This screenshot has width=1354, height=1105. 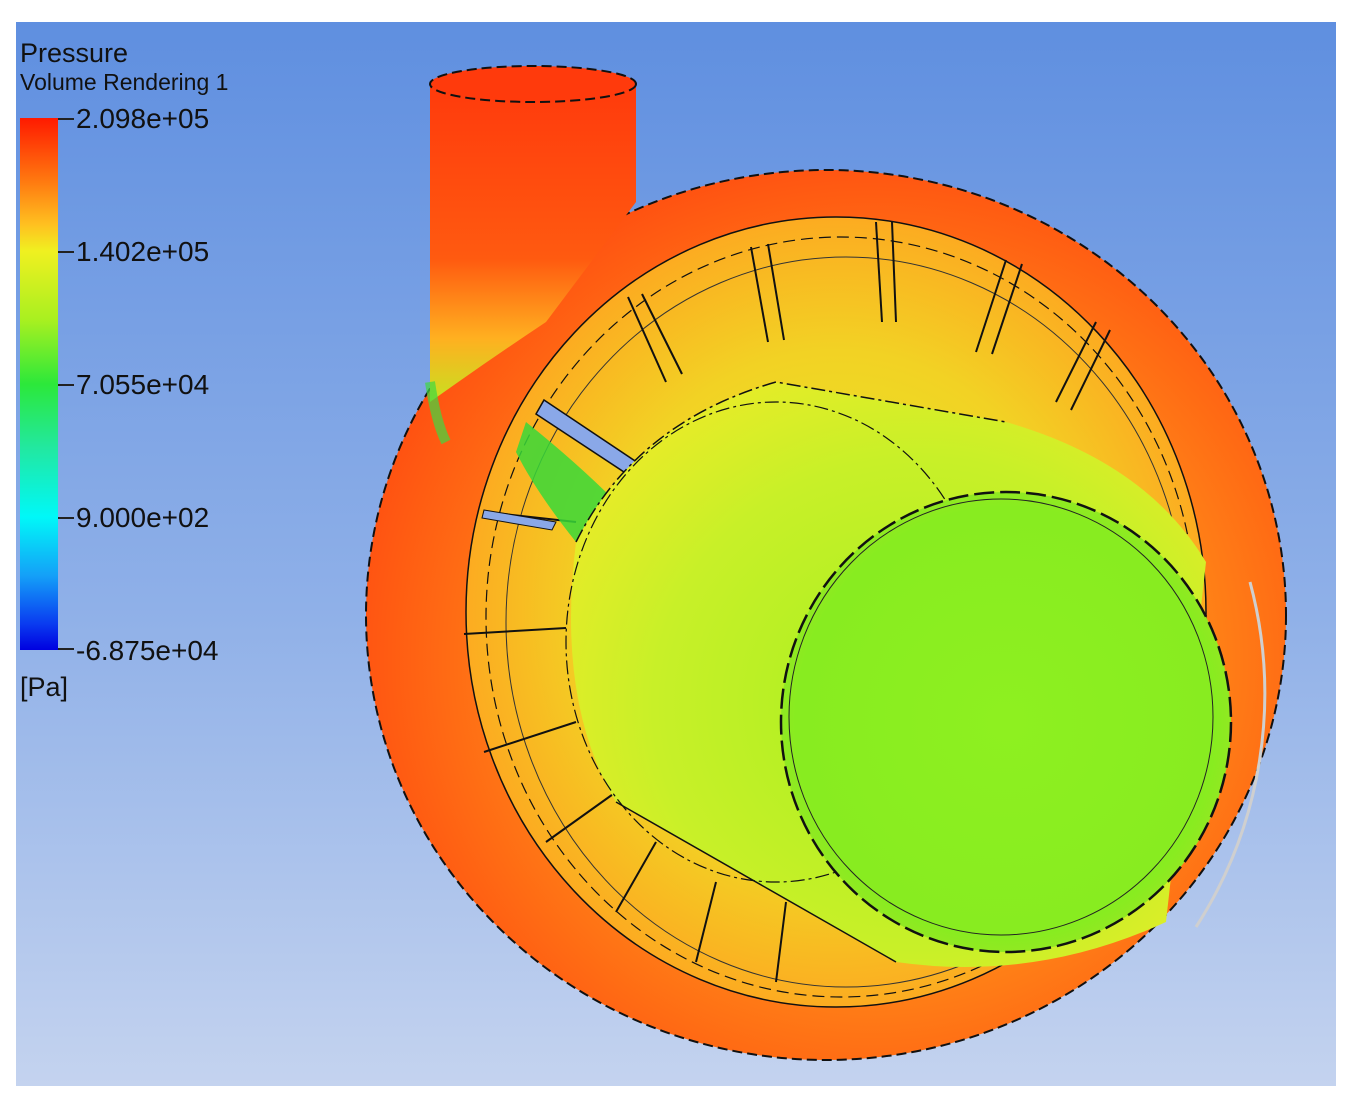 What do you see at coordinates (143, 384) in the screenshot?
I see `colorbar-tick-label: 7.055e+04` at bounding box center [143, 384].